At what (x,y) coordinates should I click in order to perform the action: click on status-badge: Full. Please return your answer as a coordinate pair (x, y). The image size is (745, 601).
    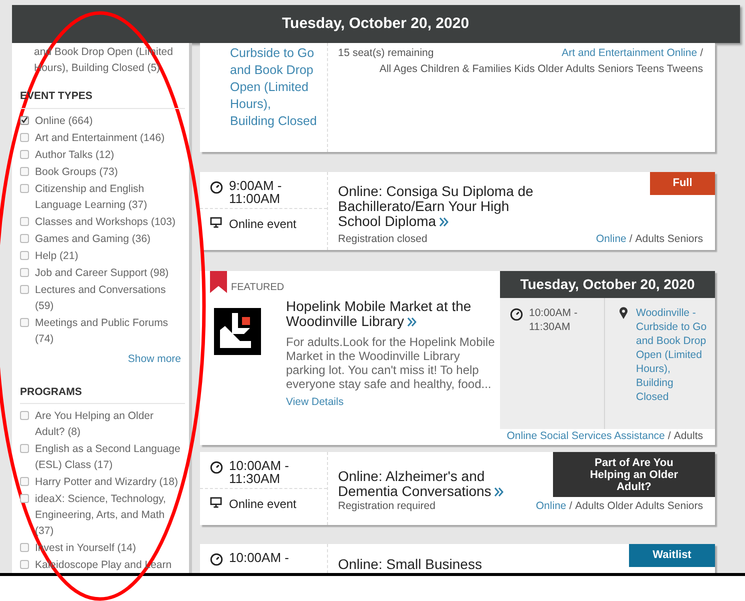
    Looking at the image, I should click on (682, 183).